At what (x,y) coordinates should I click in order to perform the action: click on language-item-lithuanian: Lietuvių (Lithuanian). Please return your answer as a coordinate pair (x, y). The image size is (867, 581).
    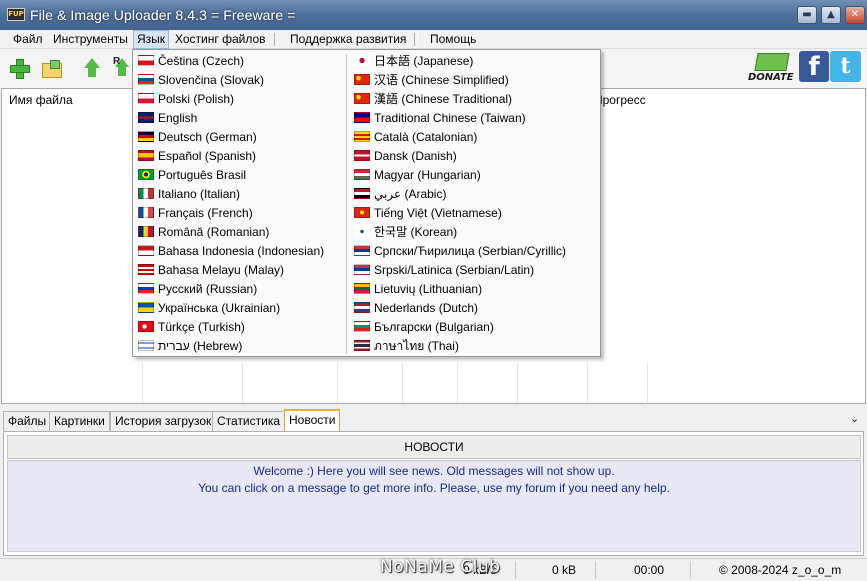
    Looking at the image, I should click on (418, 289).